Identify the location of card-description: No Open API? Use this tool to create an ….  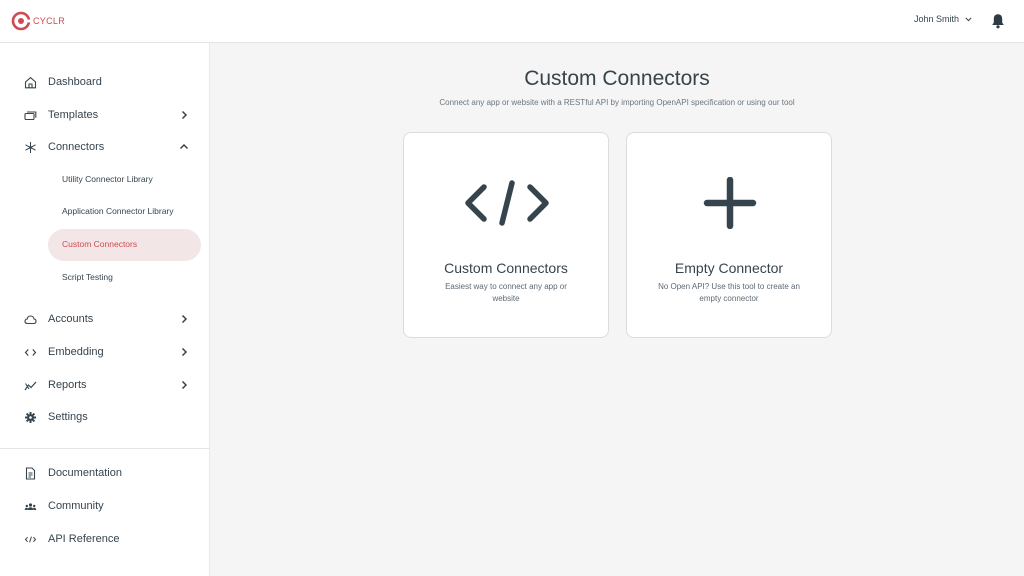
(729, 292).